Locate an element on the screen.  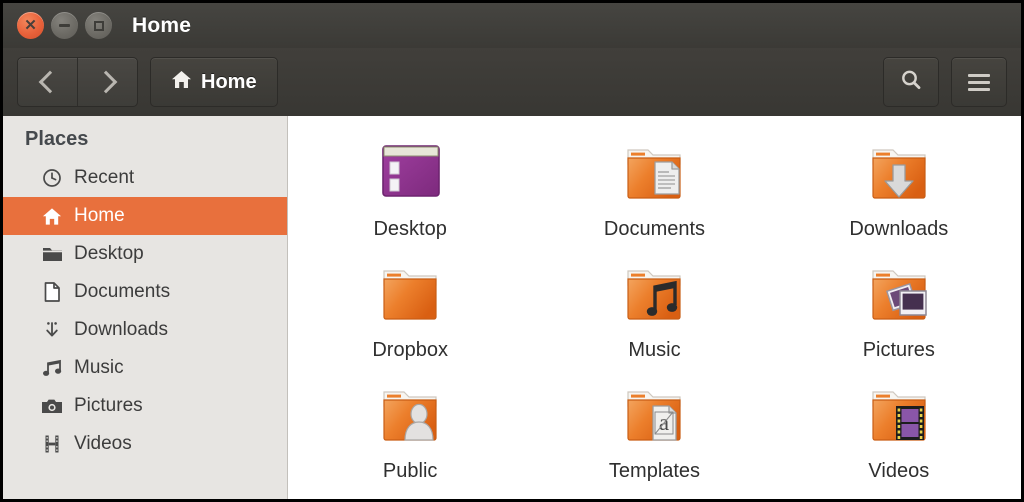
file-item-music: Music is located at coordinates (654, 308).